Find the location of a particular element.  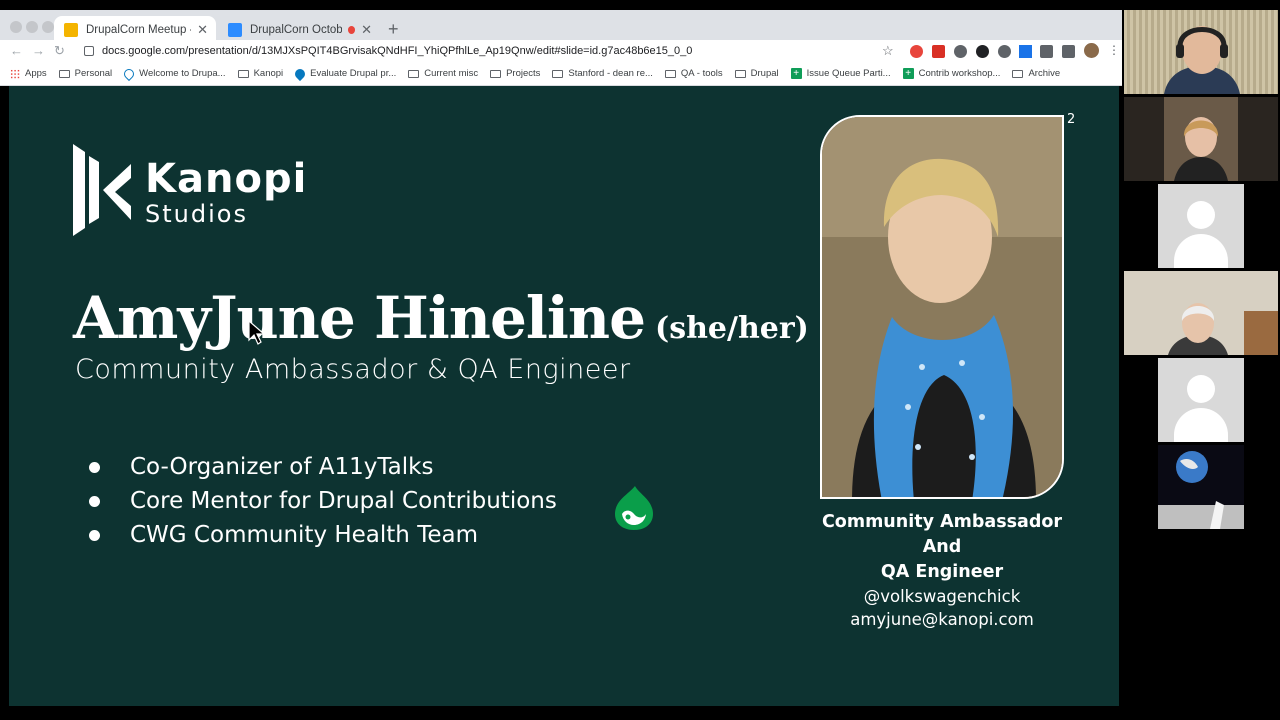

speaker-pronouns: (she/her) is located at coordinates (732, 328).